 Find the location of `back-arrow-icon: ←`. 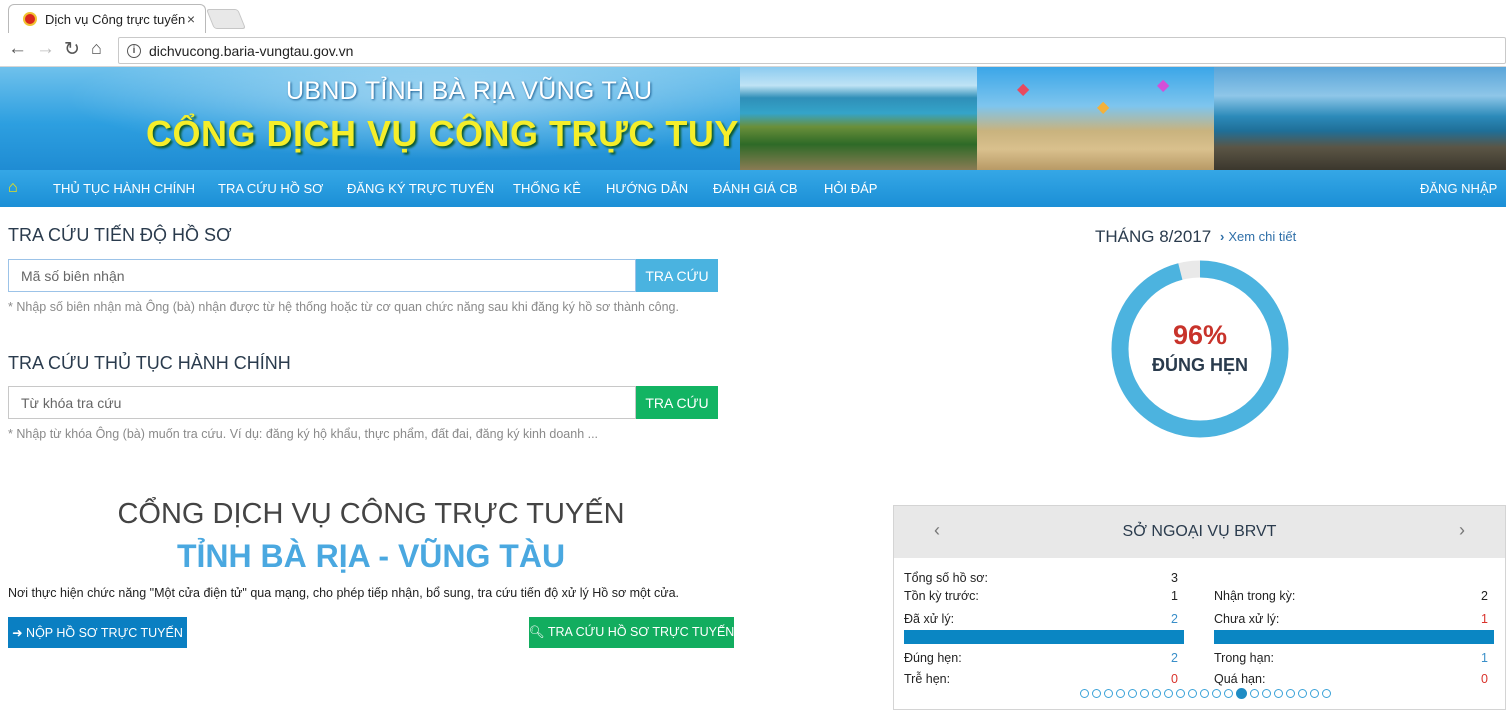

back-arrow-icon: ← is located at coordinates (17, 49).